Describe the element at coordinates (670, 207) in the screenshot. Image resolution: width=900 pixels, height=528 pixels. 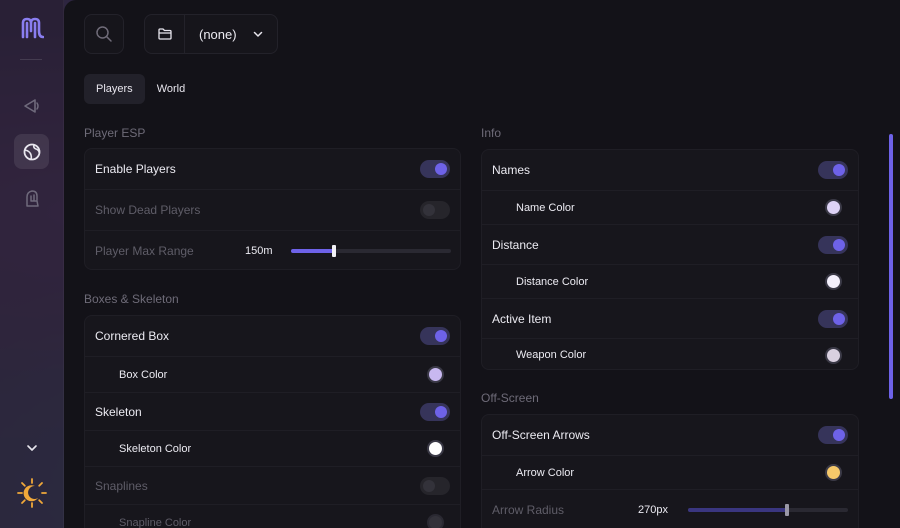
I see `row-name-color: Name Color` at that location.